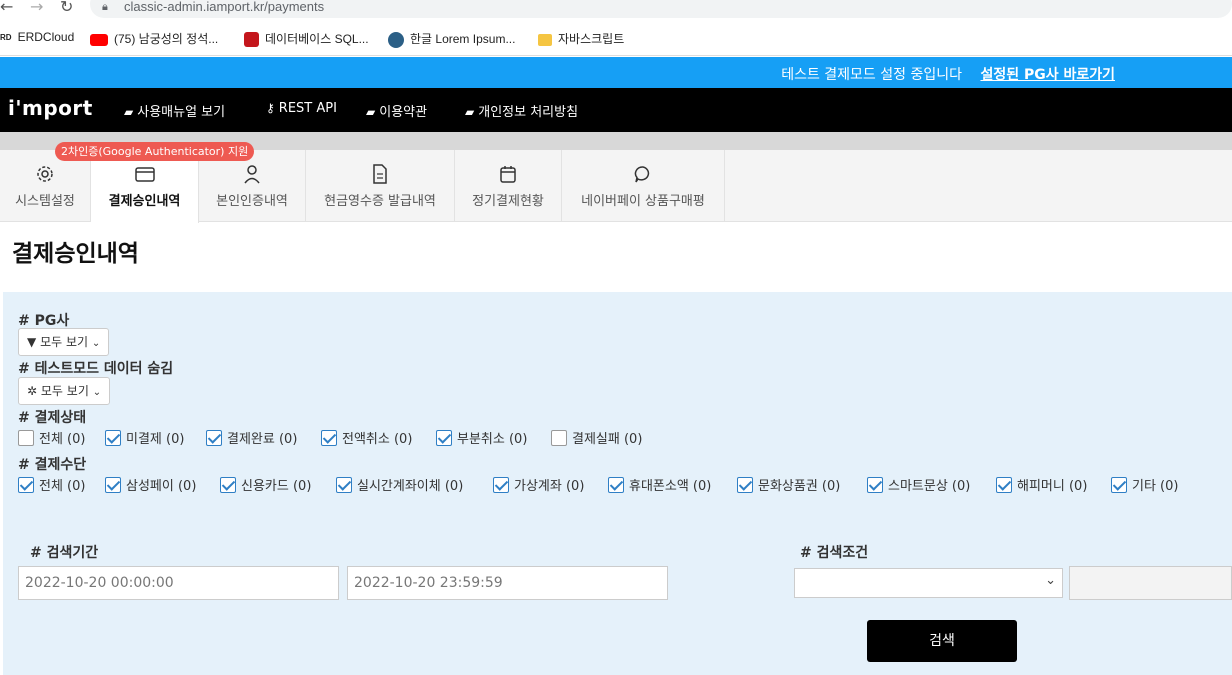  Describe the element at coordinates (75, 254) in the screenshot. I see `page-title: 결제승인내역` at that location.